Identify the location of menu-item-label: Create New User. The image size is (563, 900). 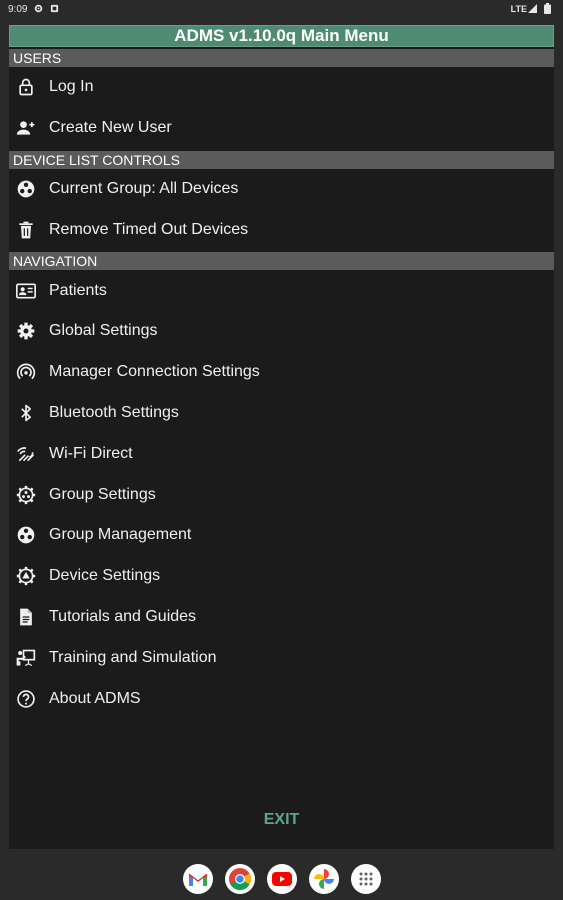
(110, 128).